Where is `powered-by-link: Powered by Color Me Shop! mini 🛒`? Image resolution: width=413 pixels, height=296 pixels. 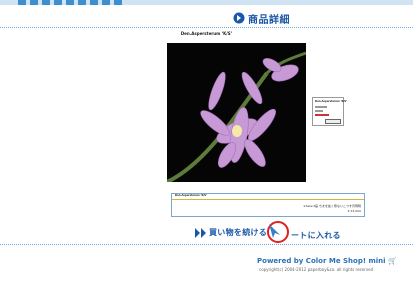 powered-by-link: Powered by Color Me Shop! mini 🛒 is located at coordinates (327, 261).